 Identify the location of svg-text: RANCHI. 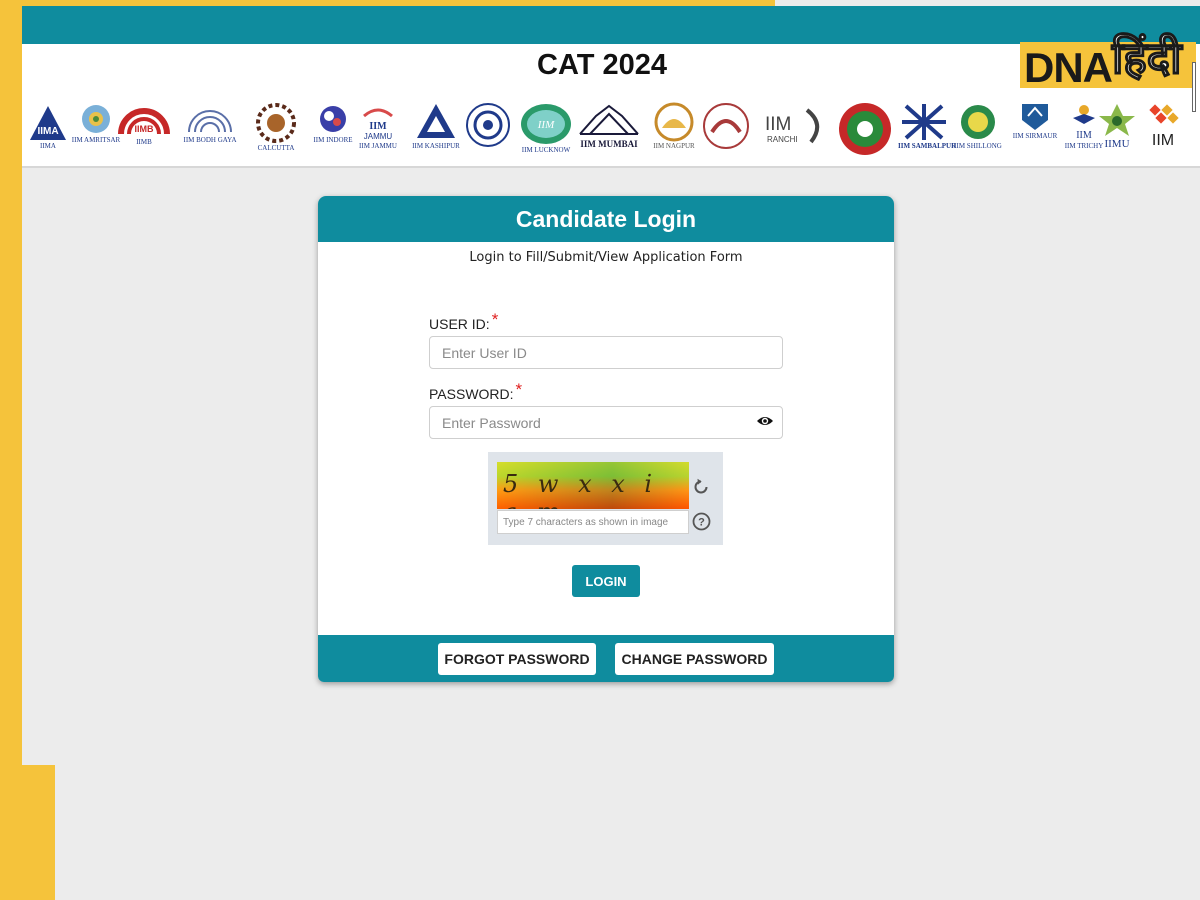
(782, 139).